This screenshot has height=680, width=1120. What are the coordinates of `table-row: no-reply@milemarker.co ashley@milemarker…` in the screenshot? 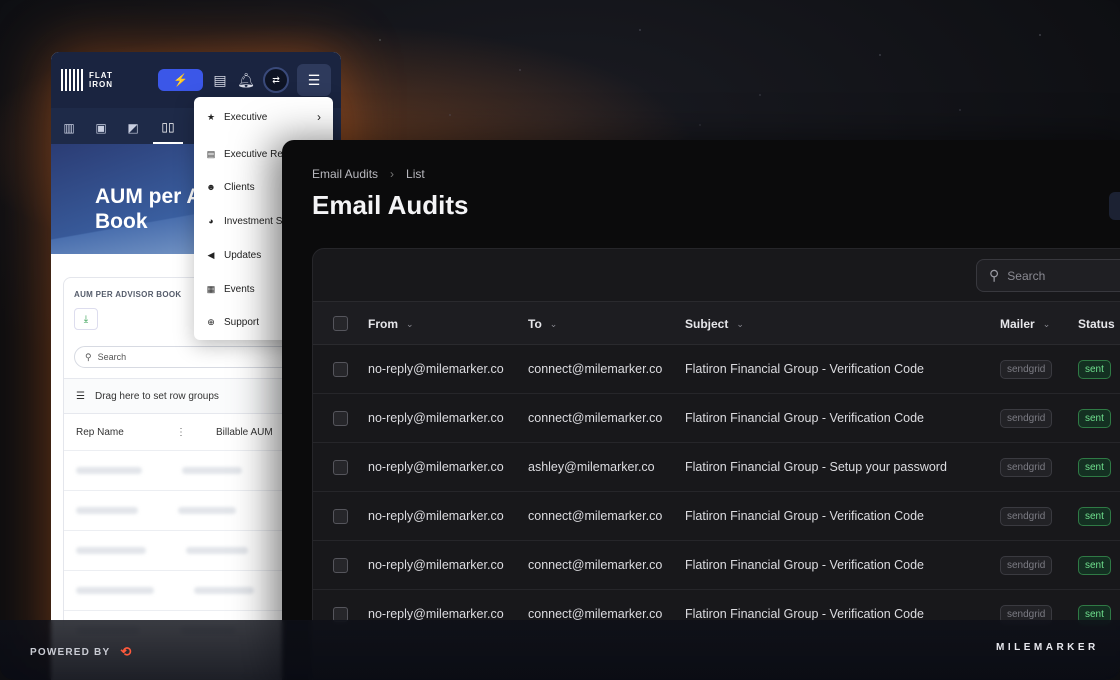 It's located at (716, 467).